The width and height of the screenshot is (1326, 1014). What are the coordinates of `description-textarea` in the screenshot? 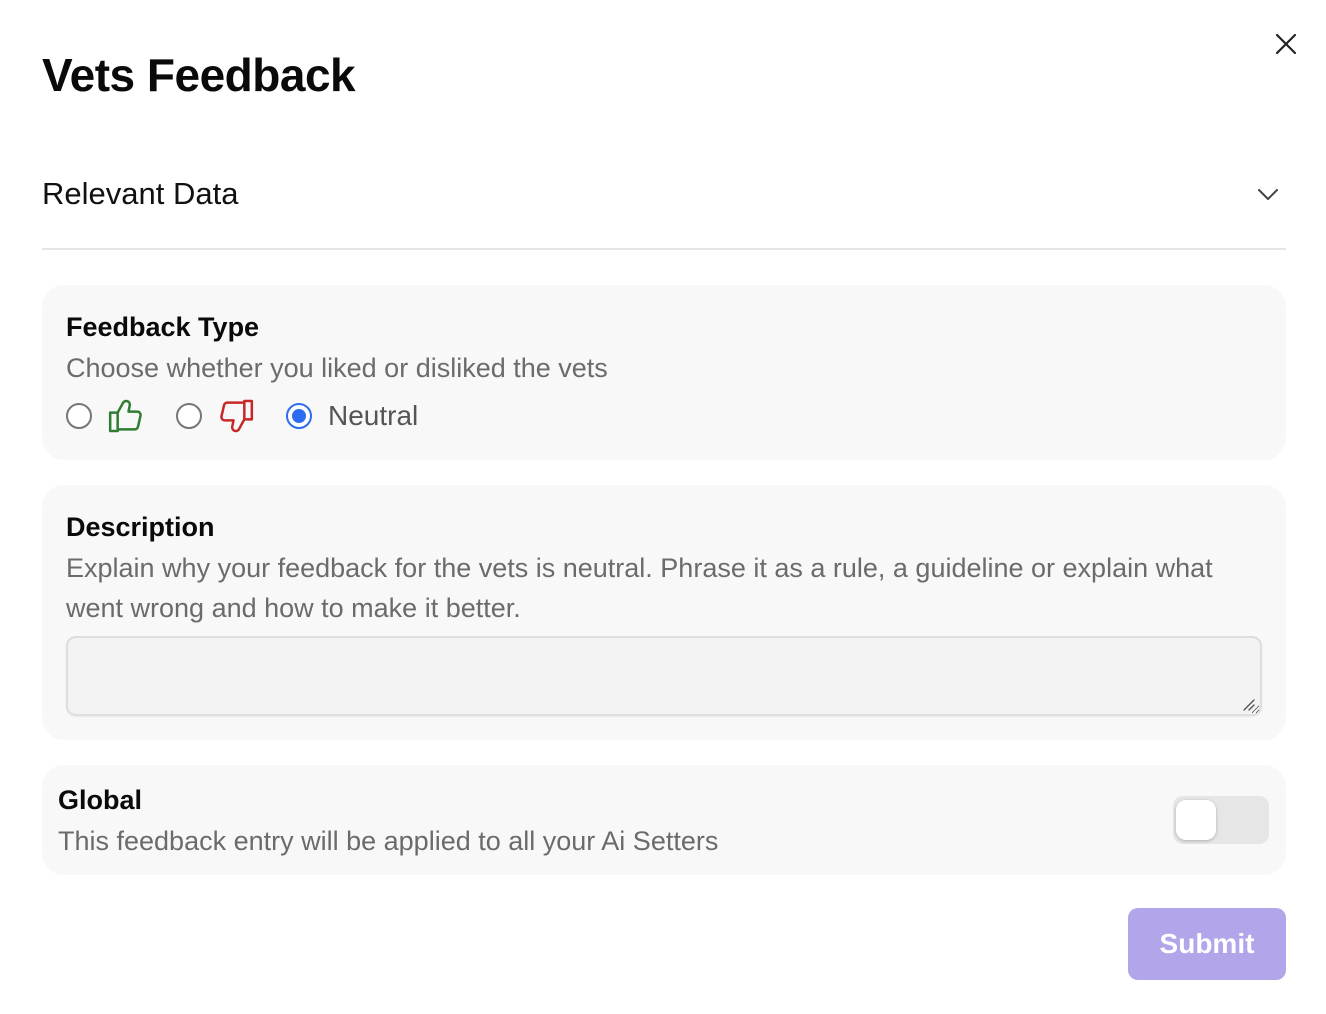 It's located at (664, 676).